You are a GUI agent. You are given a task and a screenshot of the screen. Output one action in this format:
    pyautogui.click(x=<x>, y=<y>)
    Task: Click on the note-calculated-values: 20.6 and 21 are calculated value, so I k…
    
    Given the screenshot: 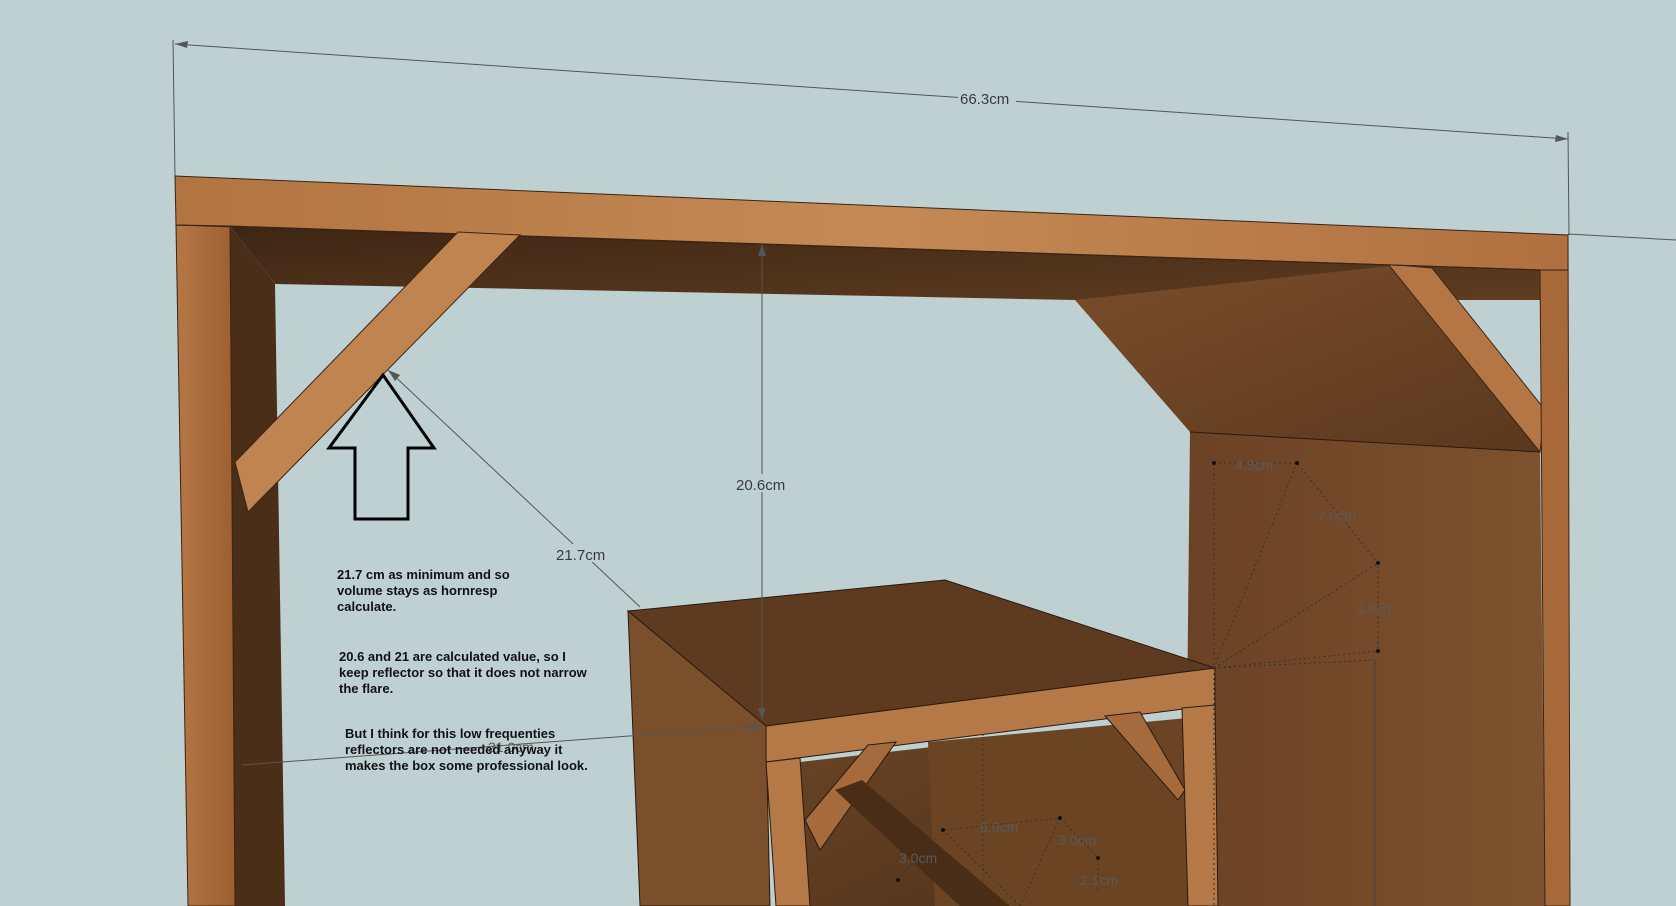 What is the action you would take?
    pyautogui.click(x=463, y=672)
    